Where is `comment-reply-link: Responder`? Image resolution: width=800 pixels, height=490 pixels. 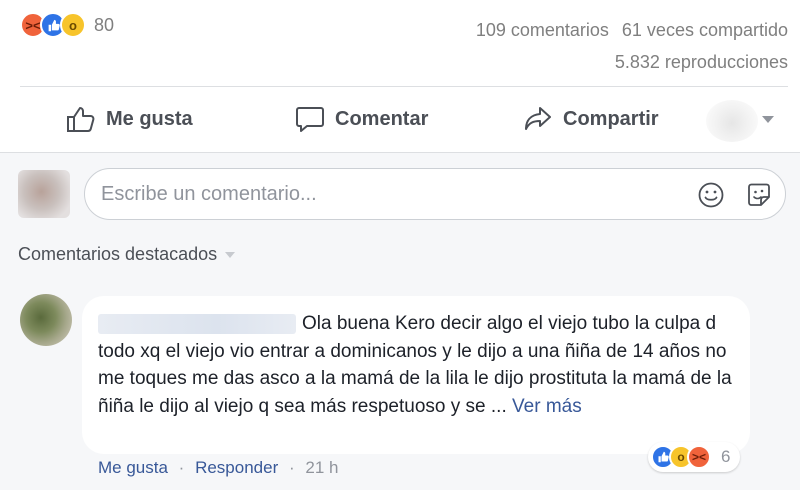 comment-reply-link: Responder is located at coordinates (236, 467).